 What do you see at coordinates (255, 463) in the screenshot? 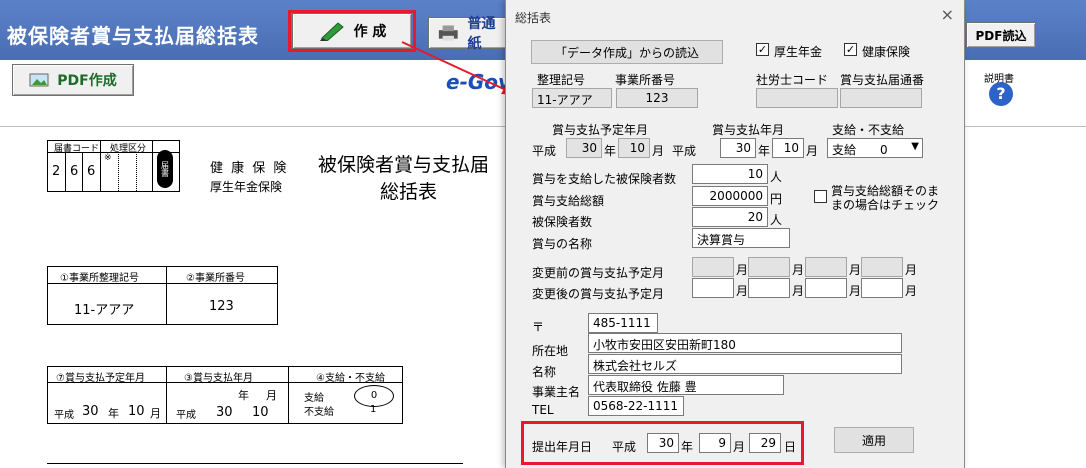
I see `sheet-bottom-line` at bounding box center [255, 463].